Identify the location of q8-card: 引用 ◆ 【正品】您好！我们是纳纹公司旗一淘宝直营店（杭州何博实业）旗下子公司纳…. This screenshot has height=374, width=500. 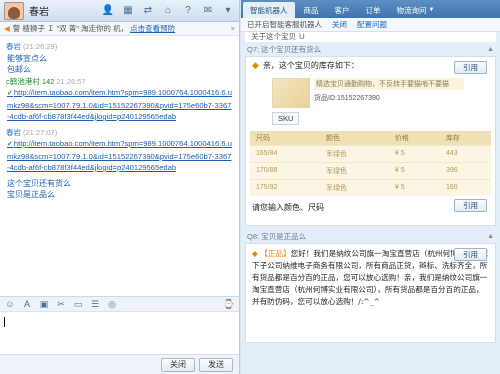
(370, 293).